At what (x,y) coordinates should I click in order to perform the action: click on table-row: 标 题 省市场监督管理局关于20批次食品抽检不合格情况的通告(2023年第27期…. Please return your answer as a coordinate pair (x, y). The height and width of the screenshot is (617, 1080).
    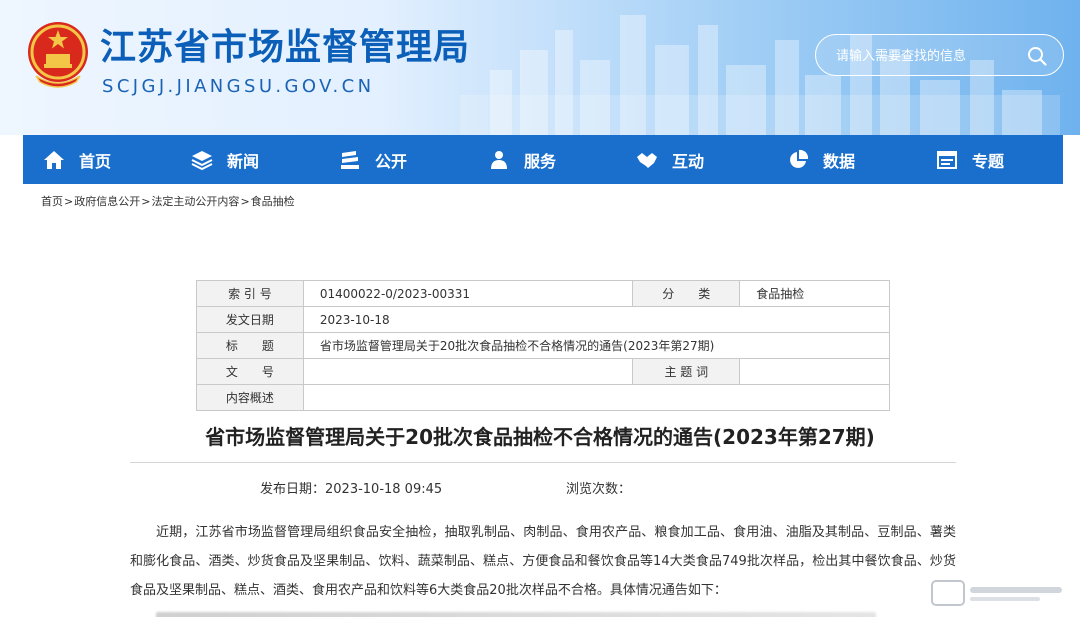
    Looking at the image, I should click on (543, 345).